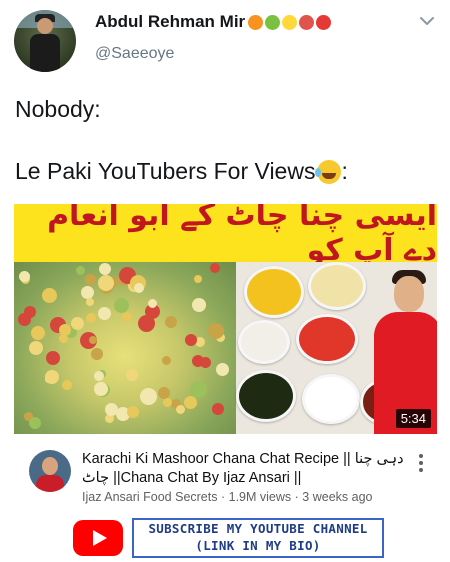 The width and height of the screenshot is (450, 562). I want to click on tears-of-joy-icon, so click(328, 171).